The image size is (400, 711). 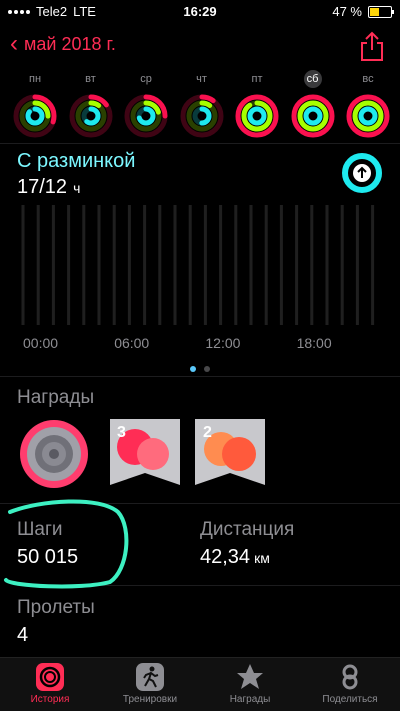 I want to click on tab-label: История, so click(x=50, y=699).